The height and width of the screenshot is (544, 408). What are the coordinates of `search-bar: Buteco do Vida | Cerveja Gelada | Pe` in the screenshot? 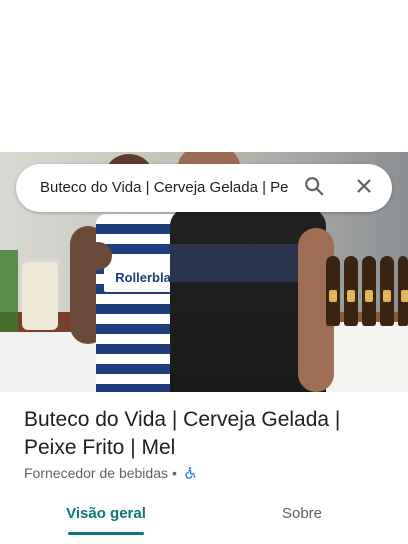 It's located at (204, 188).